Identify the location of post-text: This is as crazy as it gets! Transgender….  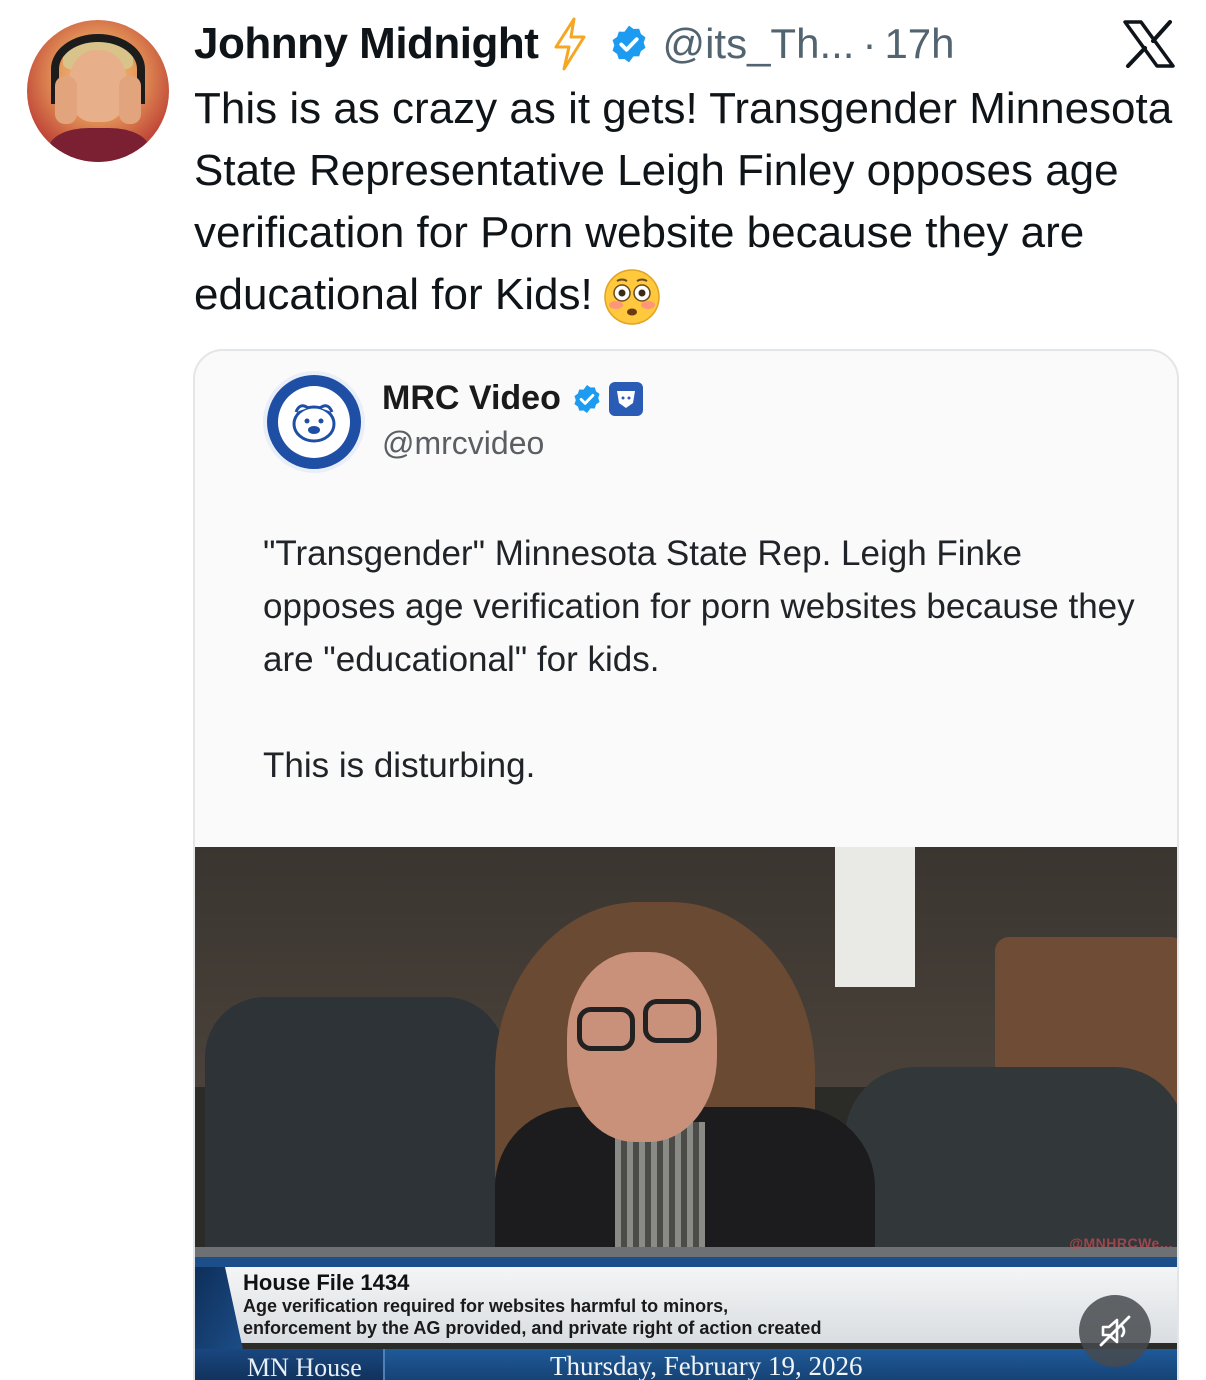
(689, 202).